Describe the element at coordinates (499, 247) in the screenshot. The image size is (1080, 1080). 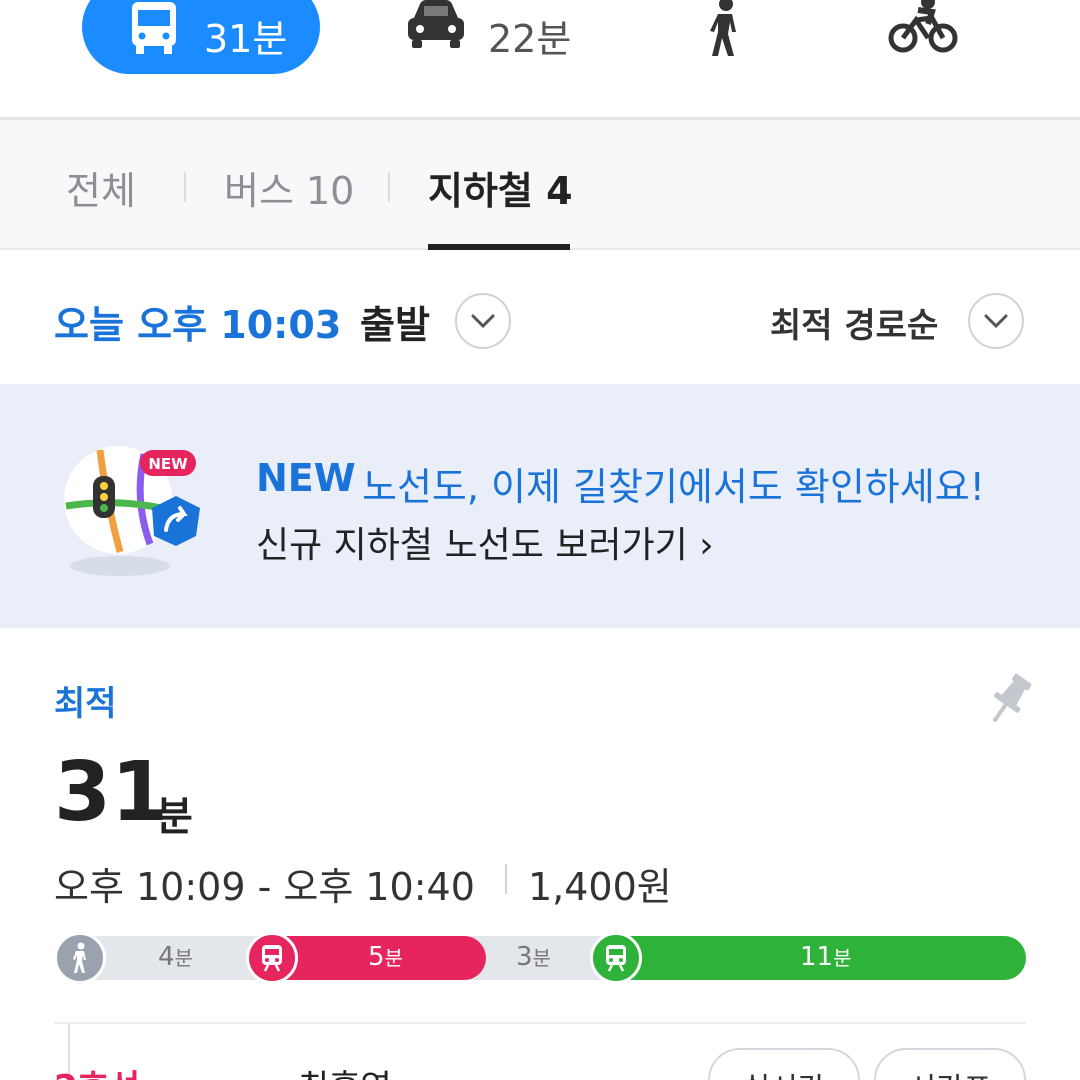
I see `active-tab-indicator` at that location.